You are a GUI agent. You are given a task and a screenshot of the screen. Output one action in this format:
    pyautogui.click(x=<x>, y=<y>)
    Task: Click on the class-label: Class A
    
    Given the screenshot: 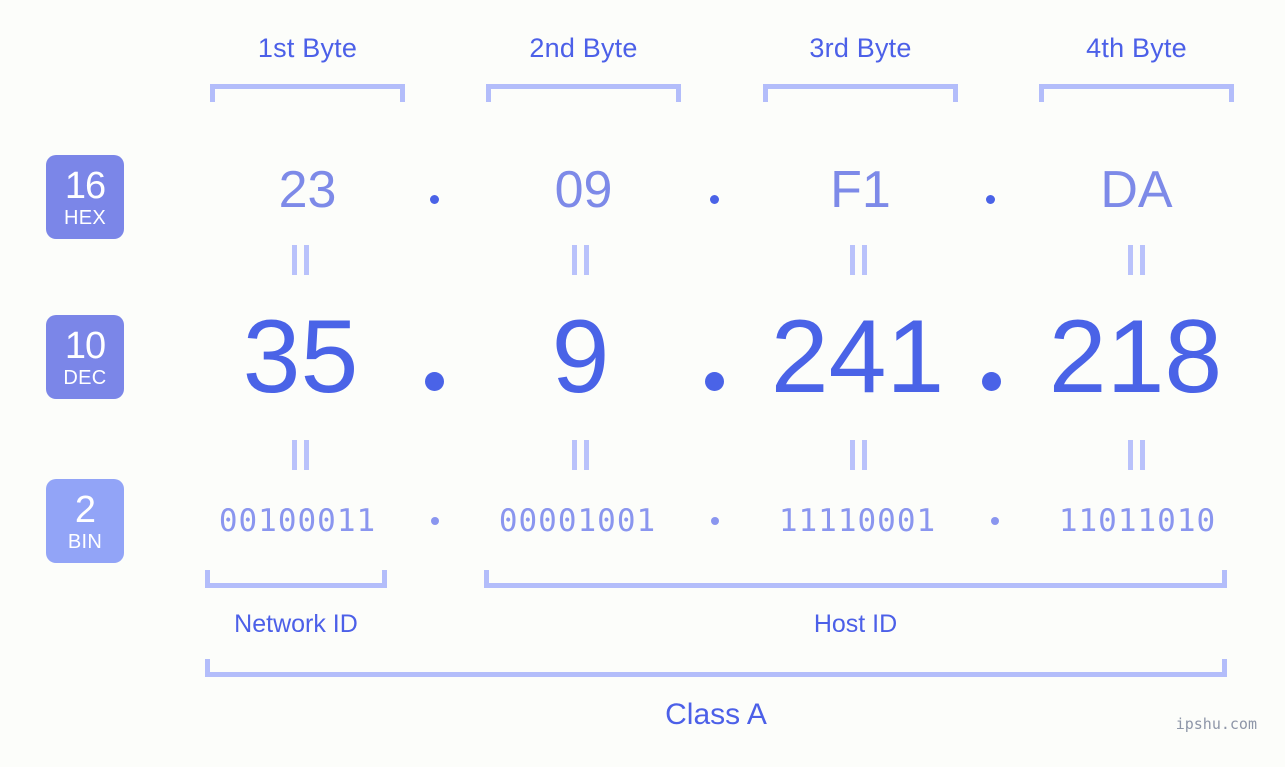 What is the action you would take?
    pyautogui.click(x=716, y=714)
    